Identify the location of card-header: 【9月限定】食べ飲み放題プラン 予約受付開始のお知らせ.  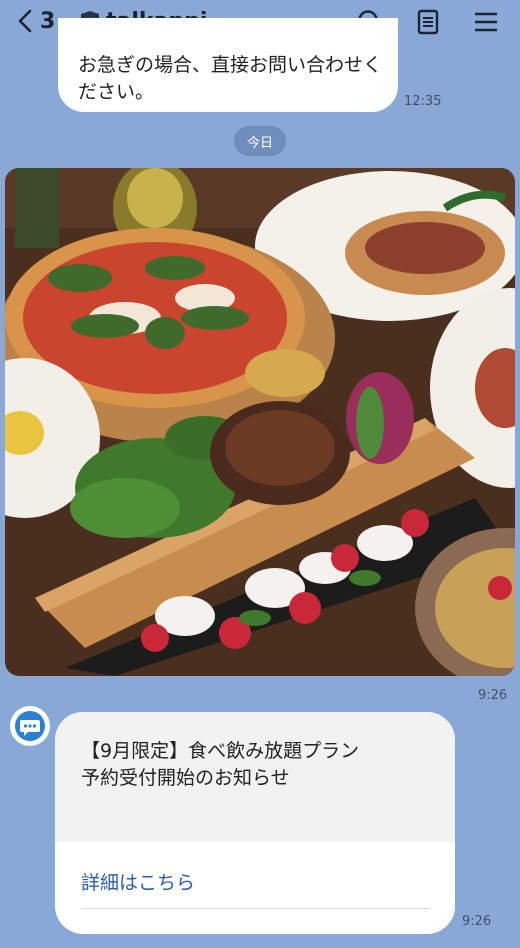
(255, 777).